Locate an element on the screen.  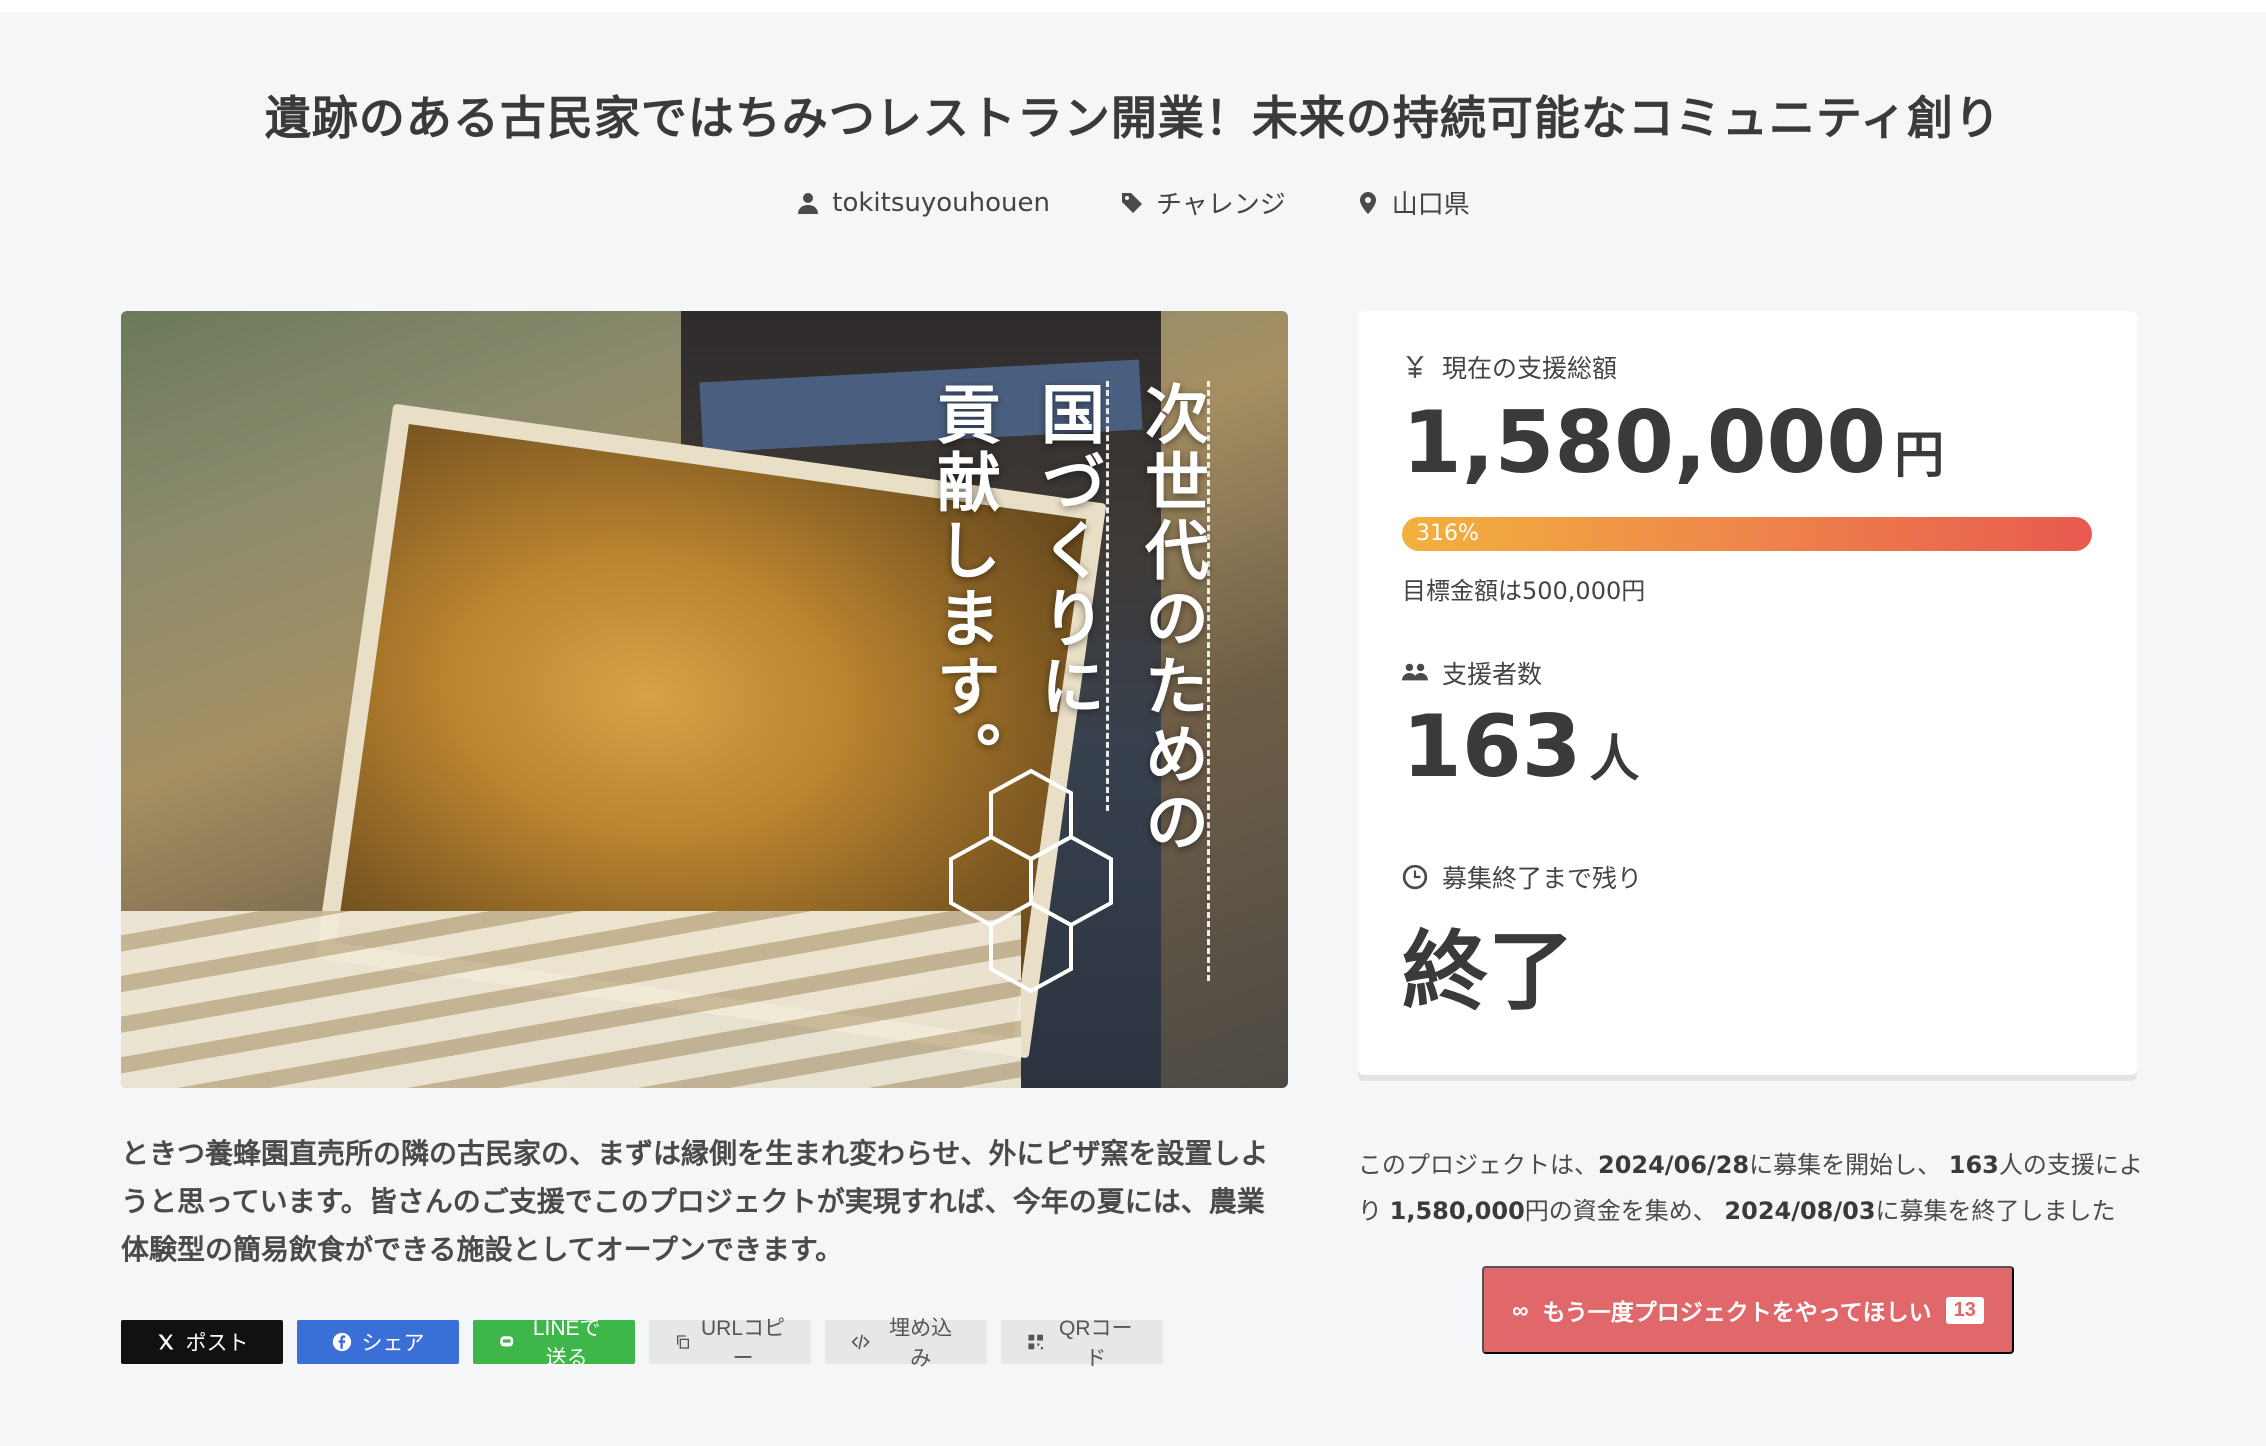
hero-text-line-3: 貢献します。 is located at coordinates (963, 585).